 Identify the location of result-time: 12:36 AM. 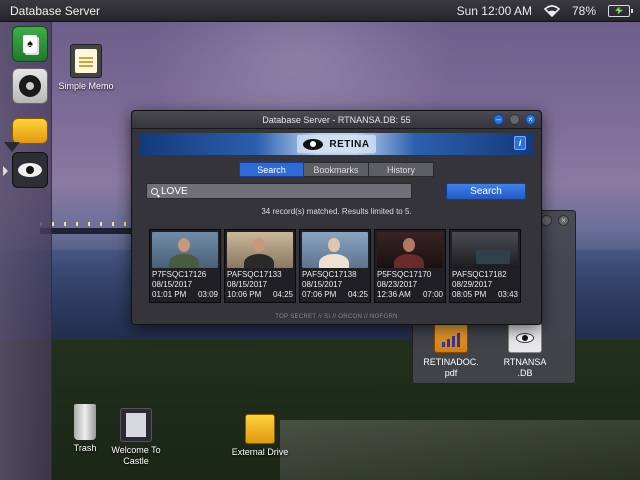
(394, 294).